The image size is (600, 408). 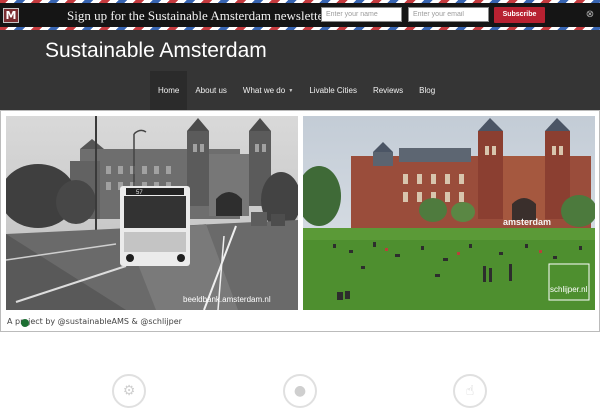 I want to click on nav-item-label: What we do, so click(x=264, y=90).